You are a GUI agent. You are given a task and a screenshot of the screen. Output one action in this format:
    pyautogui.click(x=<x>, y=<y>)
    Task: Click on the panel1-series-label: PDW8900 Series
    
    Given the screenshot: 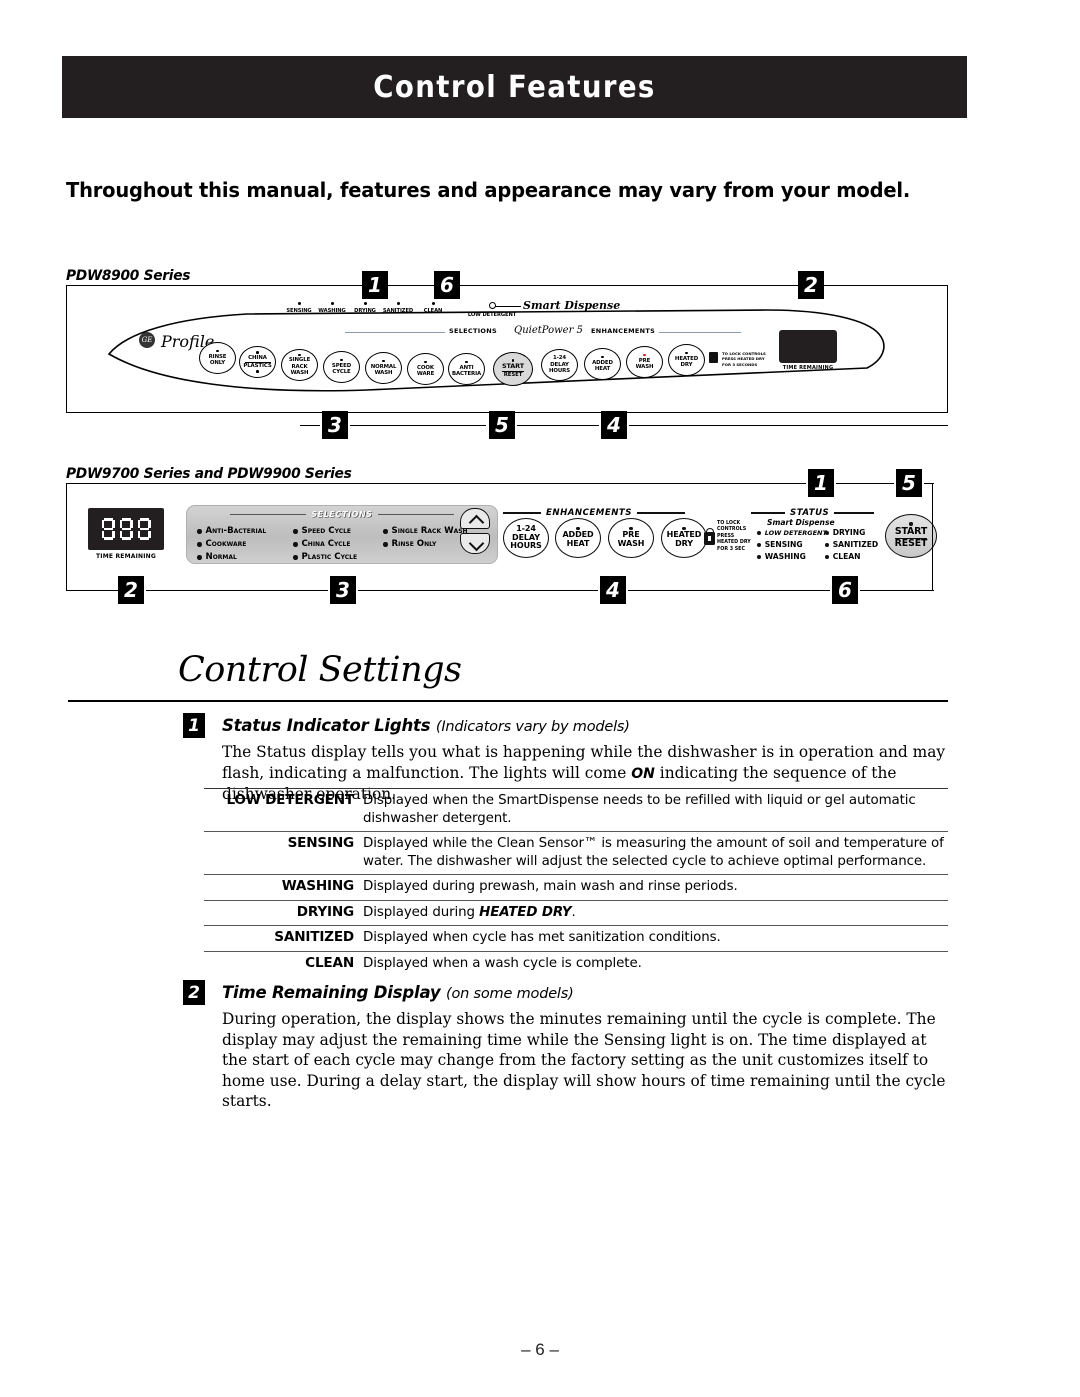 What is the action you would take?
    pyautogui.click(x=128, y=276)
    